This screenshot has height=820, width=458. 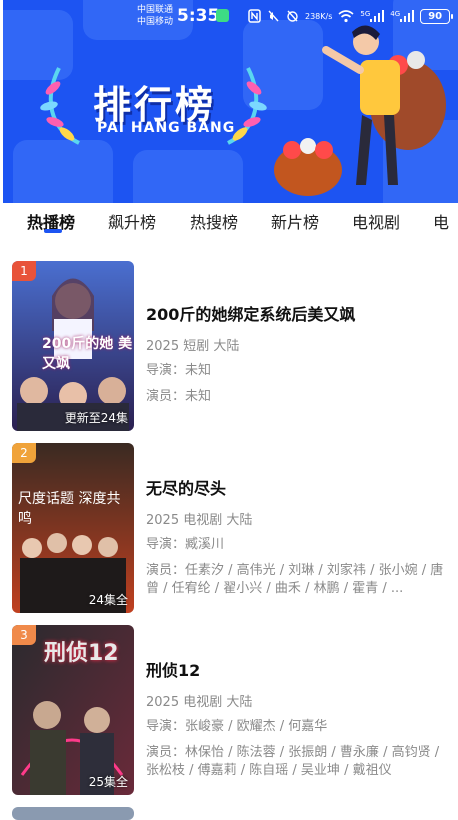 I want to click on signal-1-label: 5G, so click(x=365, y=14).